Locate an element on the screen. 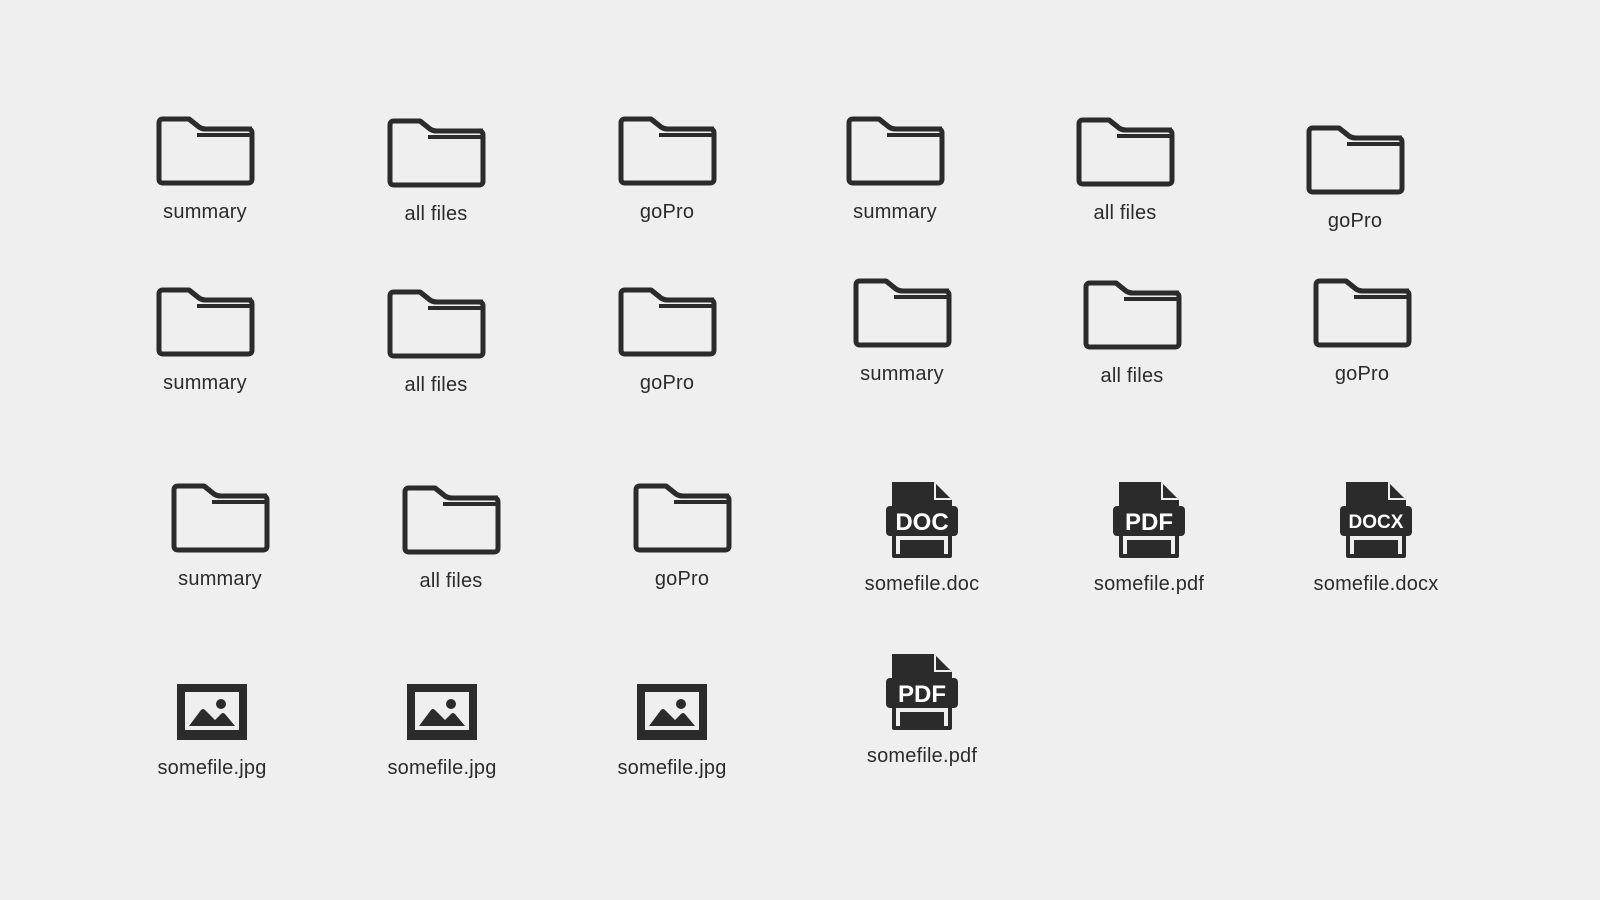 The image size is (1600, 900). doc-file-item: DOC somefile.doc is located at coordinates (922, 536).